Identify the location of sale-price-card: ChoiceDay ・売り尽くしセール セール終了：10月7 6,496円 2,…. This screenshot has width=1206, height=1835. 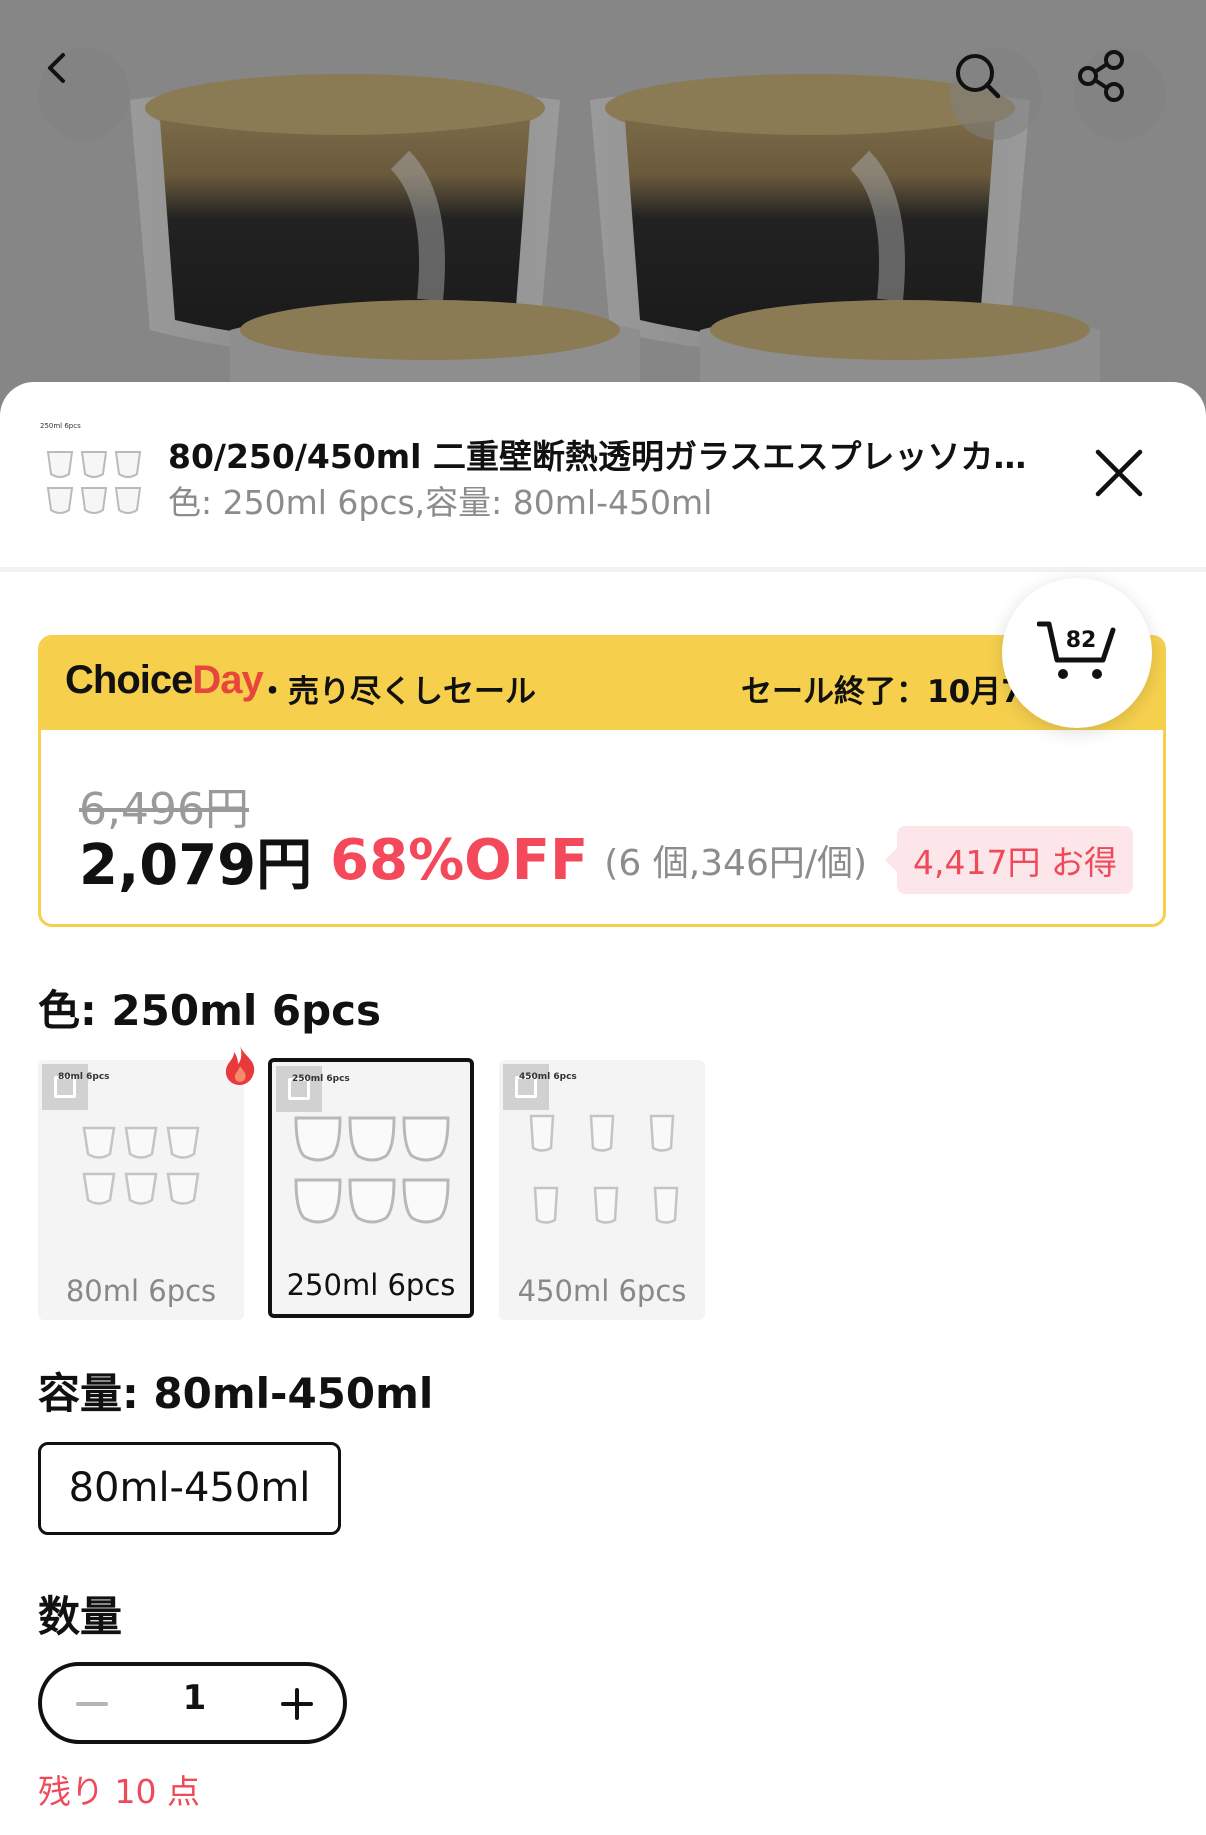
(602, 781).